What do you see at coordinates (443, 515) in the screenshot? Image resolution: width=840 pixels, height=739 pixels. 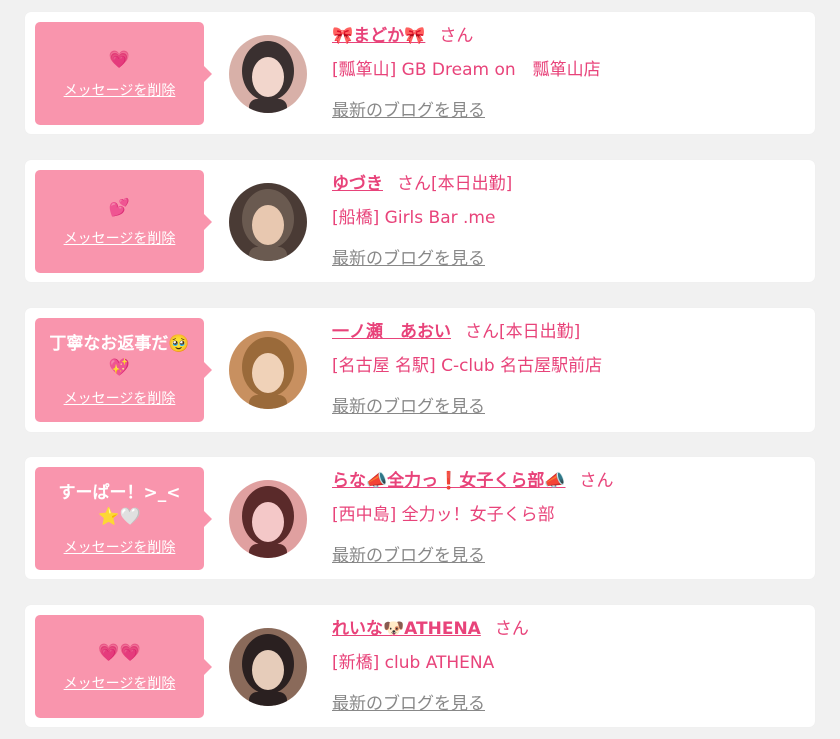 I see `shop-label: [西中島] 全力ッ！女子くら部` at bounding box center [443, 515].